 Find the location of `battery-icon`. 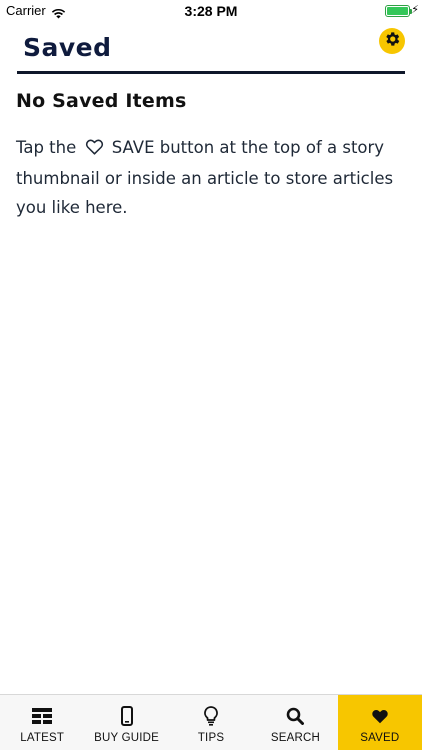

battery-icon is located at coordinates (398, 11).